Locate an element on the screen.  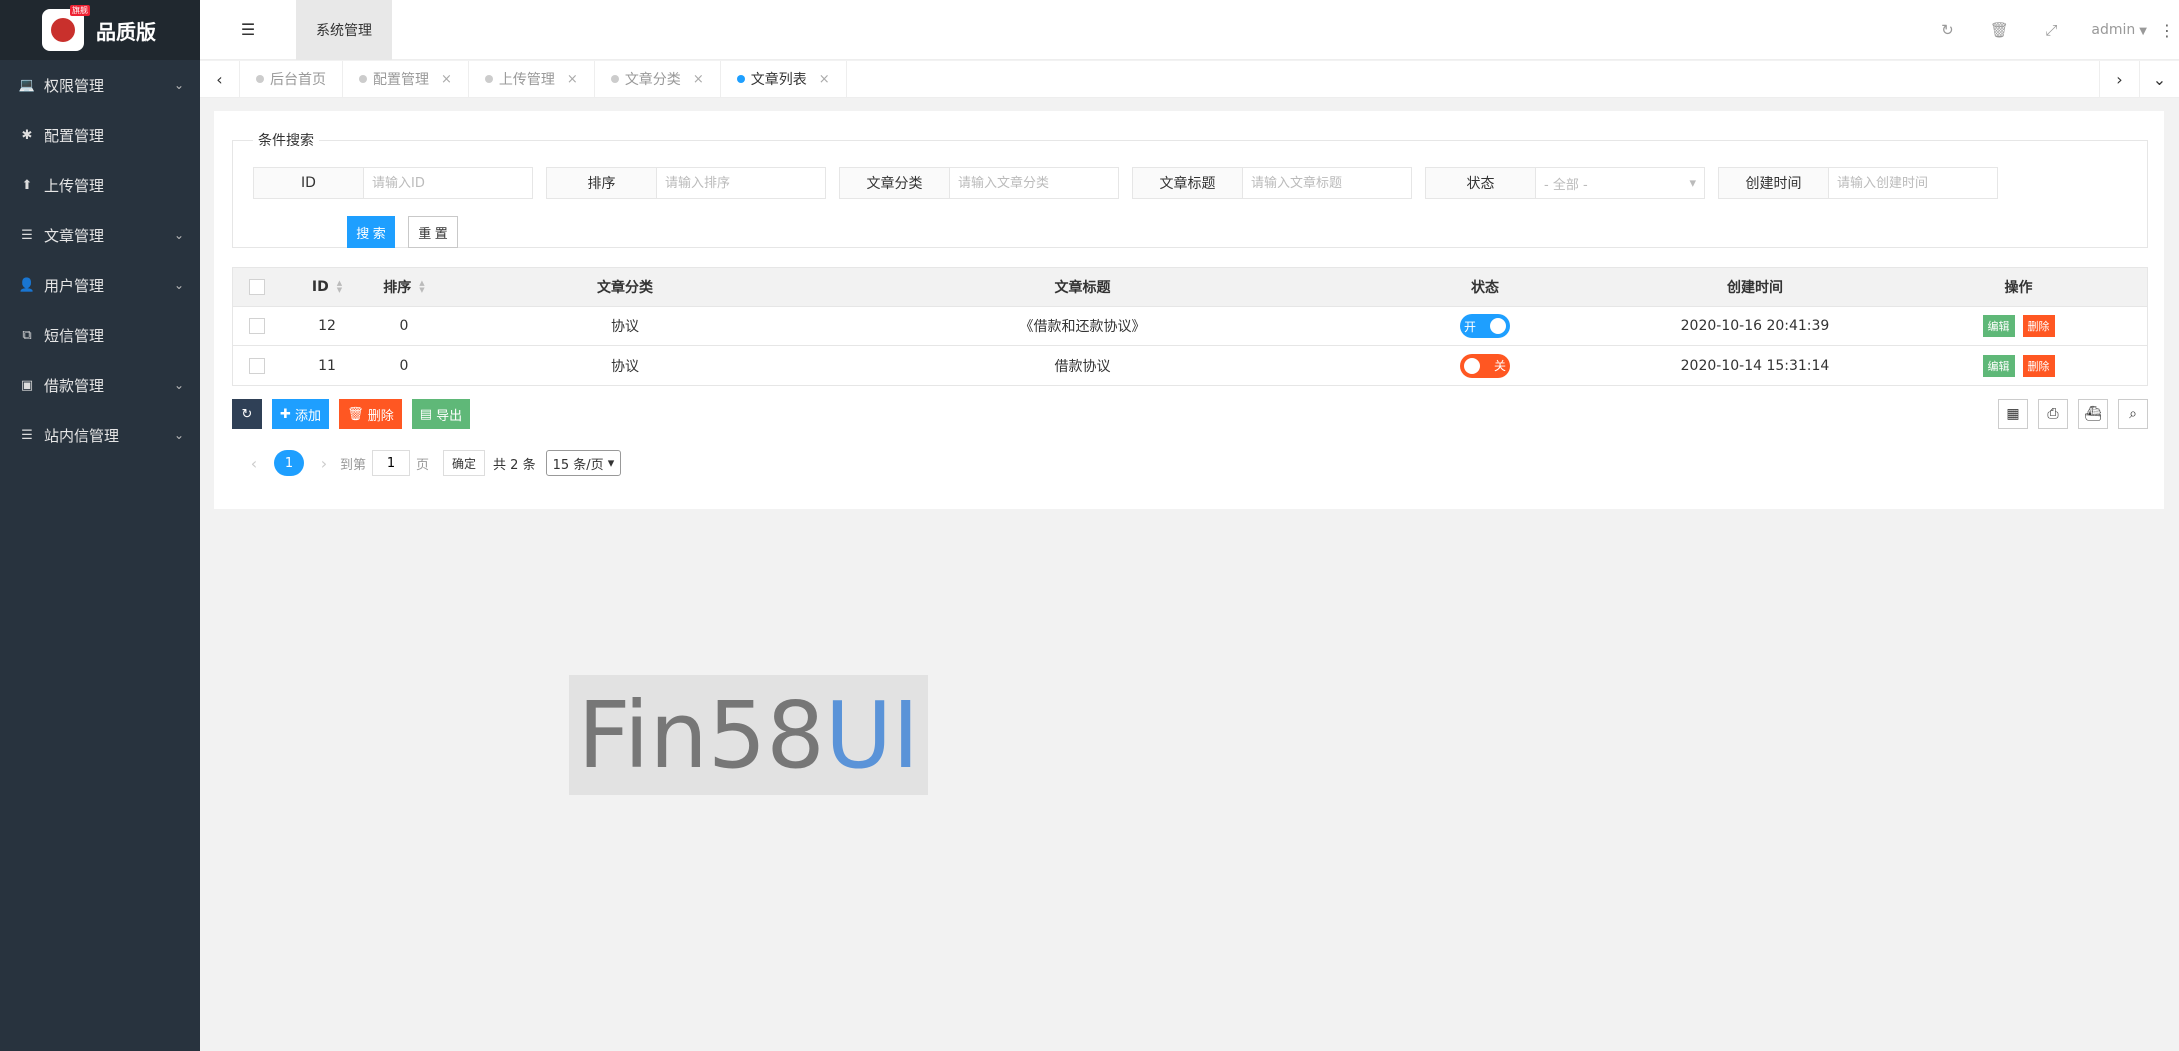
page-size-value: 15 条/页 is located at coordinates (578, 465).